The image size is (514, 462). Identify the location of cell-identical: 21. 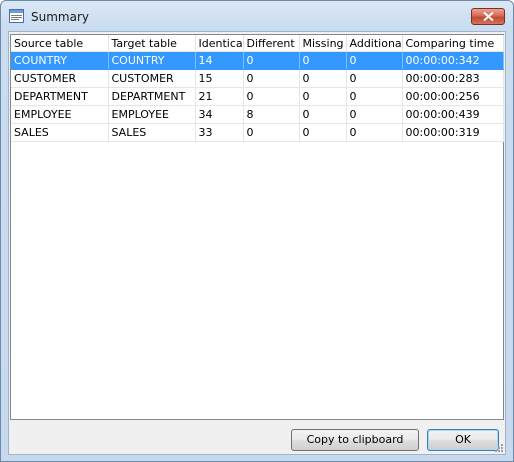
(219, 96).